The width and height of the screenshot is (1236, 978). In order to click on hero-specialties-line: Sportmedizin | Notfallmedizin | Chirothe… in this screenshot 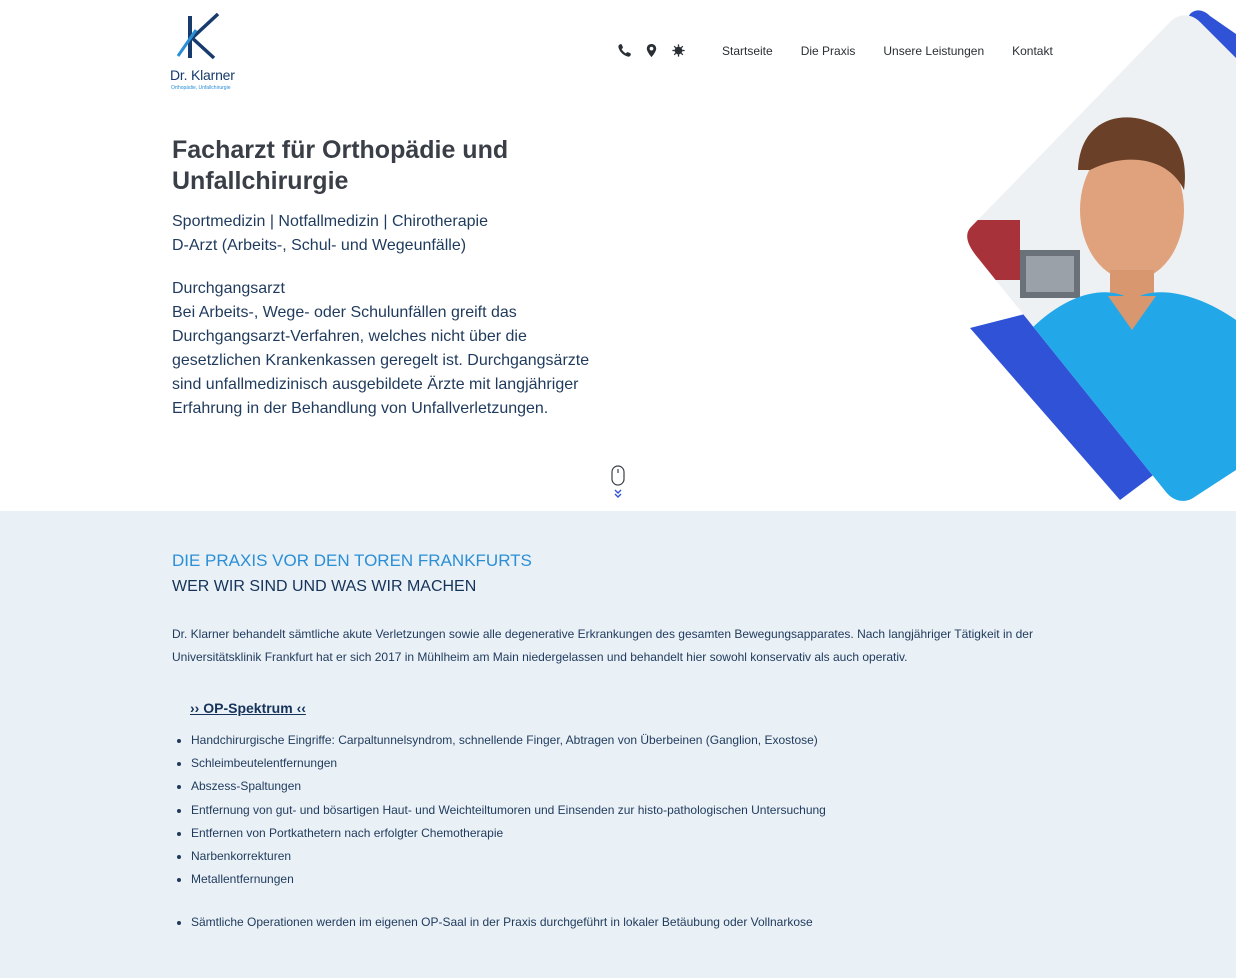, I will do `click(330, 221)`.